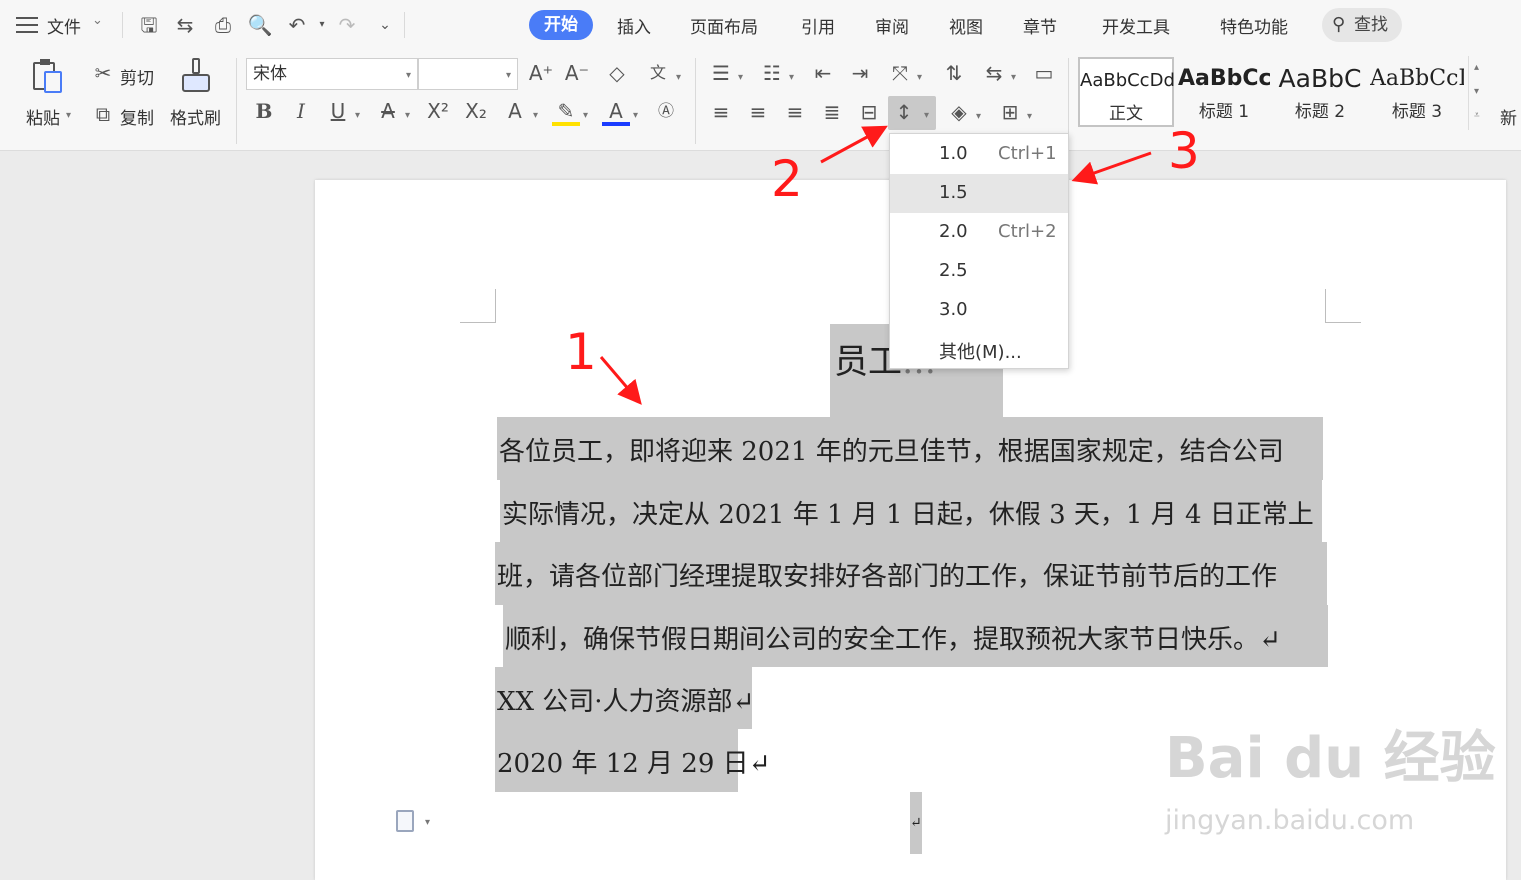  Describe the element at coordinates (1184, 151) in the screenshot. I see `annotation-number-3: 3` at that location.